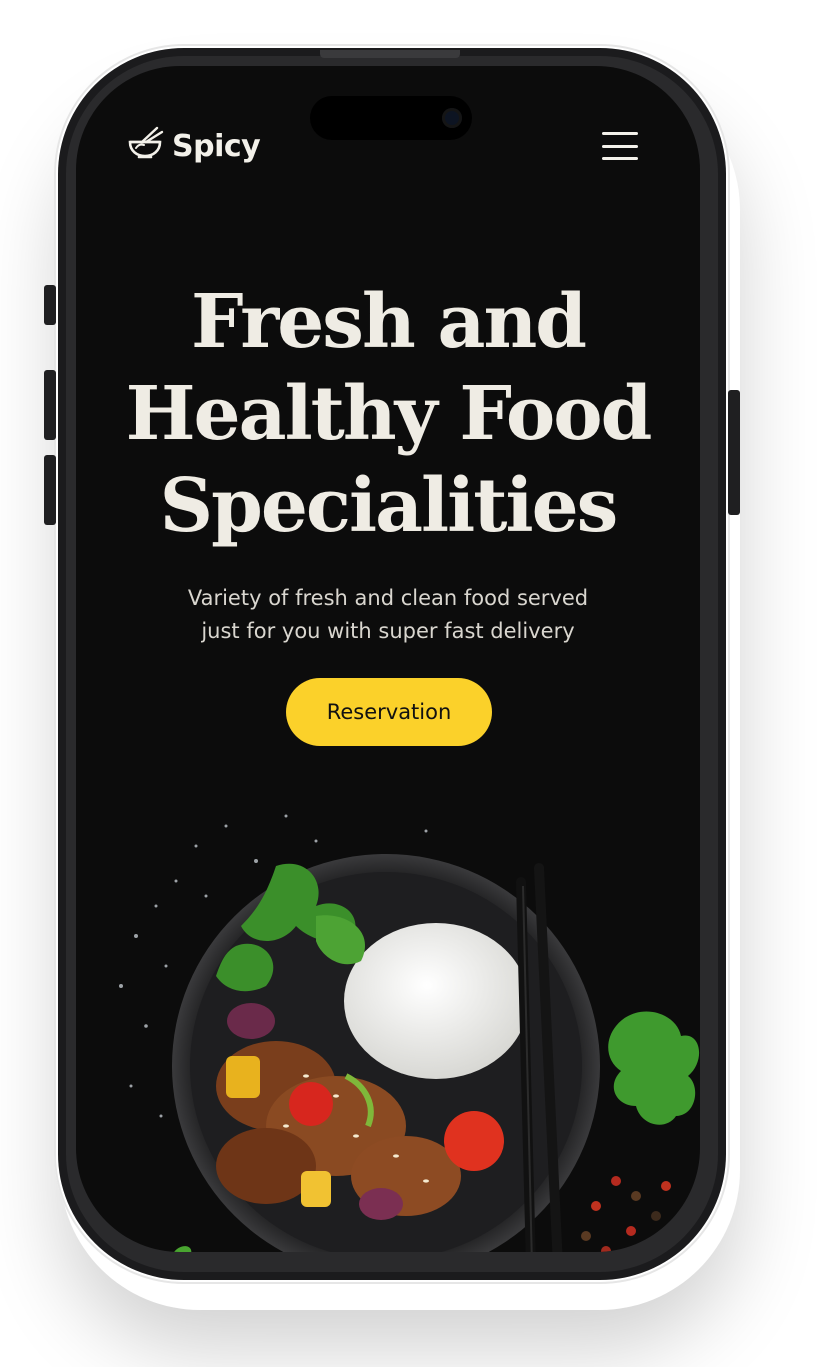 This screenshot has width=817, height=1367. I want to click on dynamic-island, so click(391, 118).